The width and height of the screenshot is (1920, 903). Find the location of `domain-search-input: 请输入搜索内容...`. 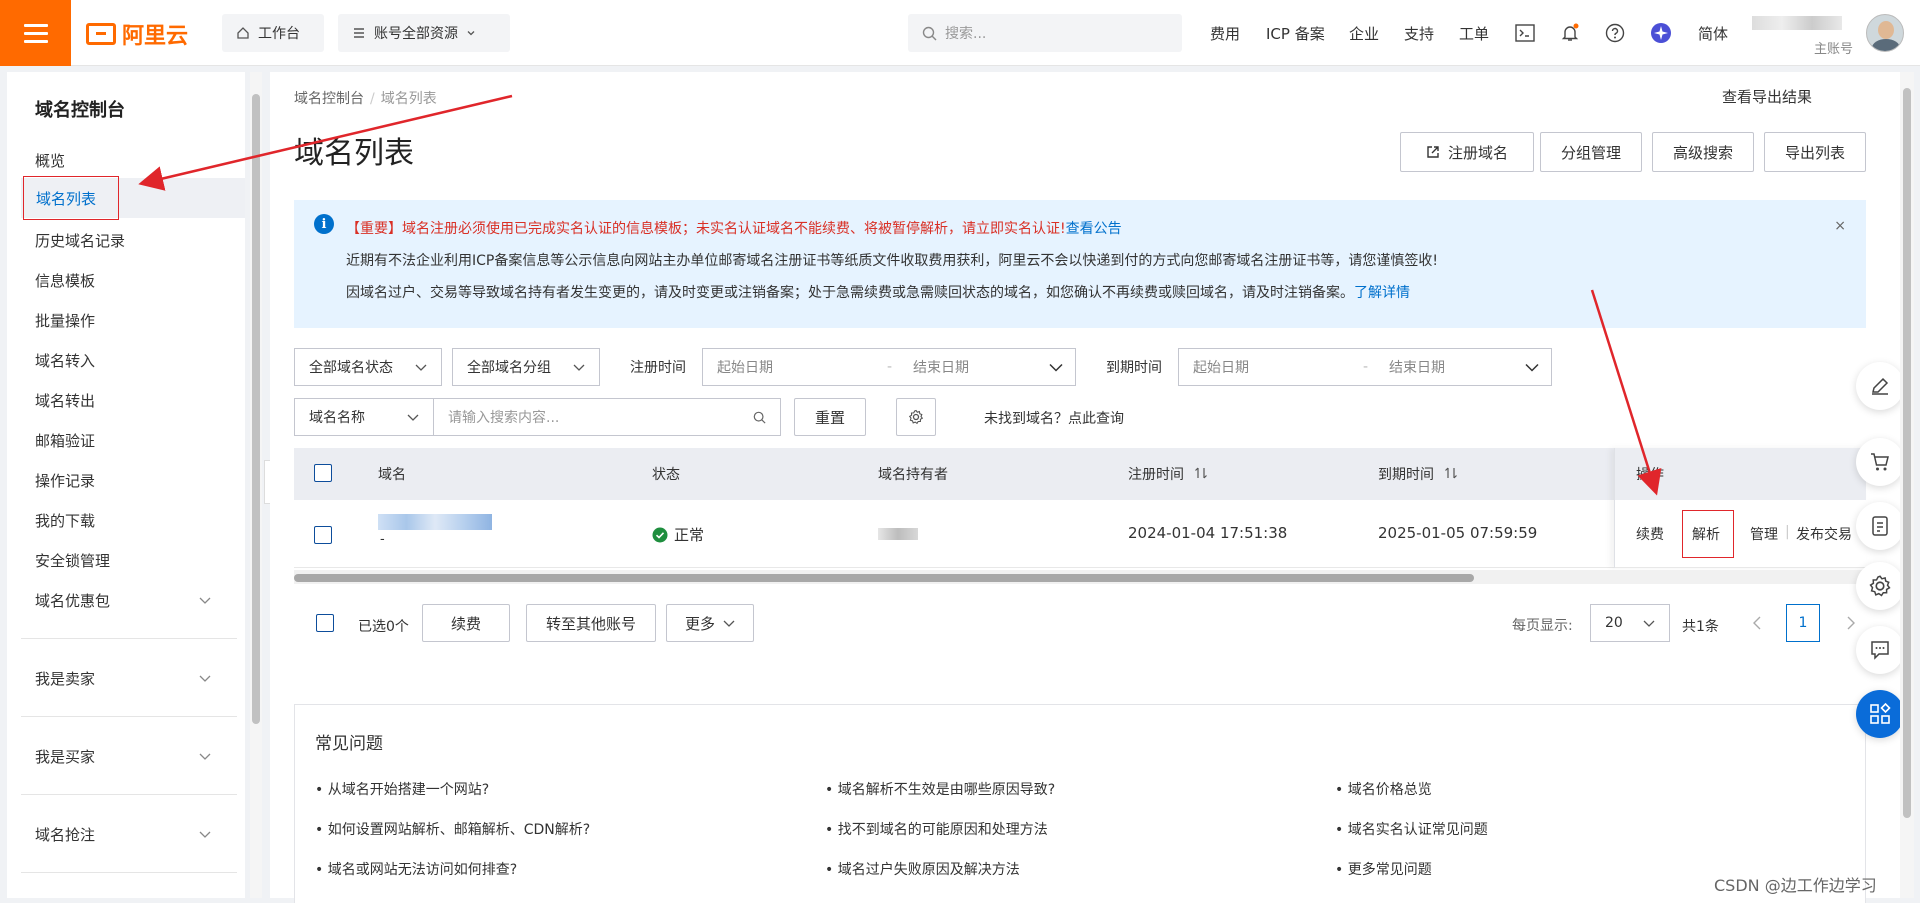

domain-search-input: 请输入搜索内容... is located at coordinates (607, 417).